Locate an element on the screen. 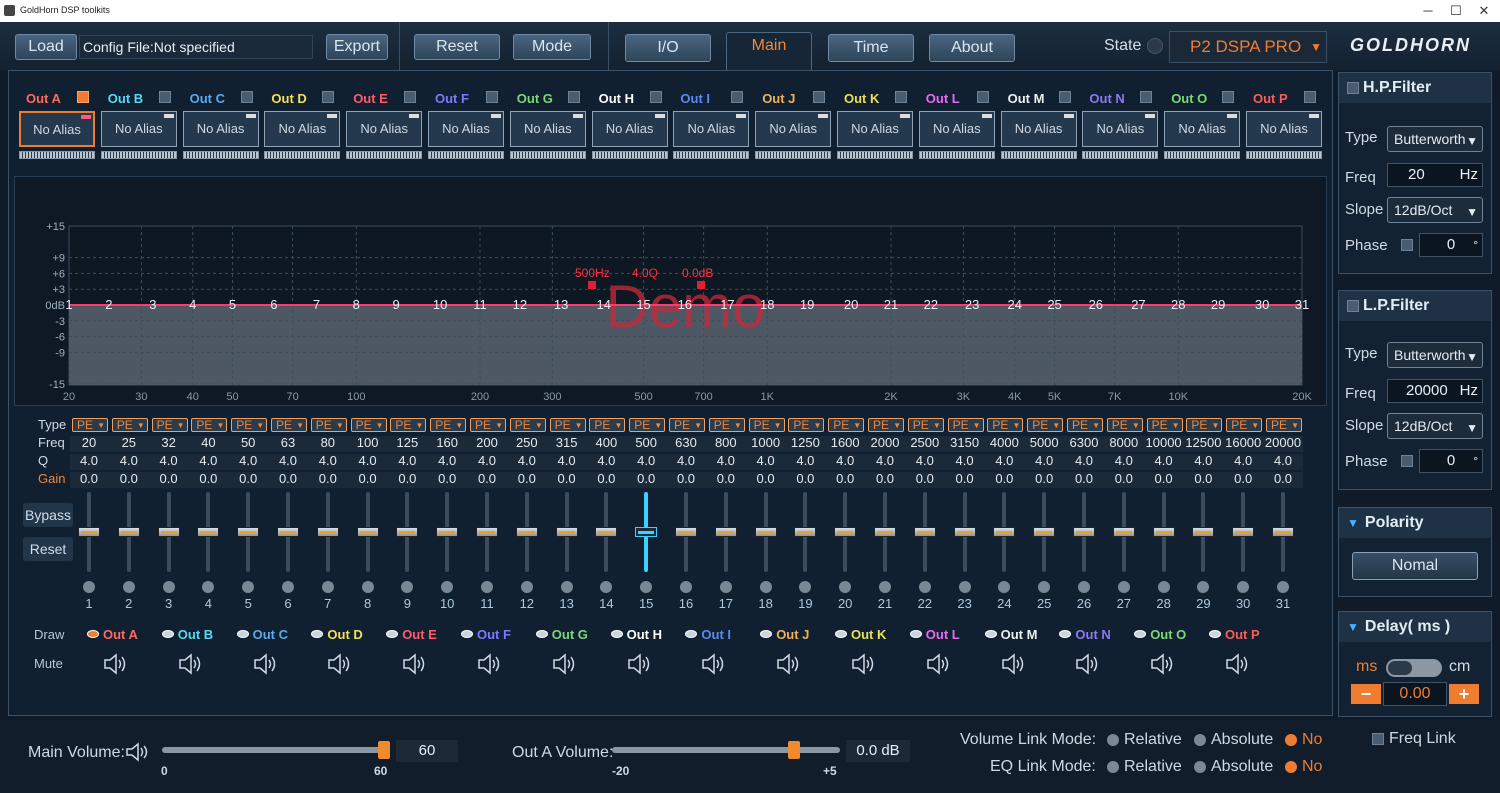 The image size is (1500, 793). eq-freq-cell: 16000 is located at coordinates (1243, 442).